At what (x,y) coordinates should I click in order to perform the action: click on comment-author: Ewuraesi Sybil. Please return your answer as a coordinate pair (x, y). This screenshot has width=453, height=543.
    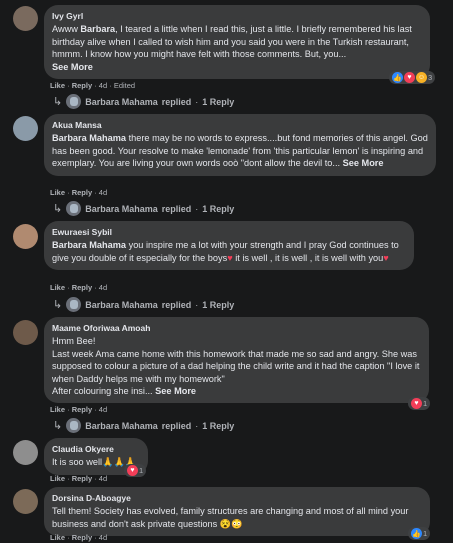
    Looking at the image, I should click on (229, 232).